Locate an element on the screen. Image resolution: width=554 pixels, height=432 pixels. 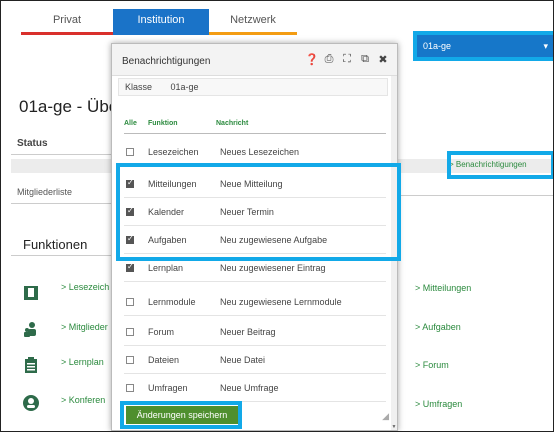
status-band is located at coordinates (61, 166).